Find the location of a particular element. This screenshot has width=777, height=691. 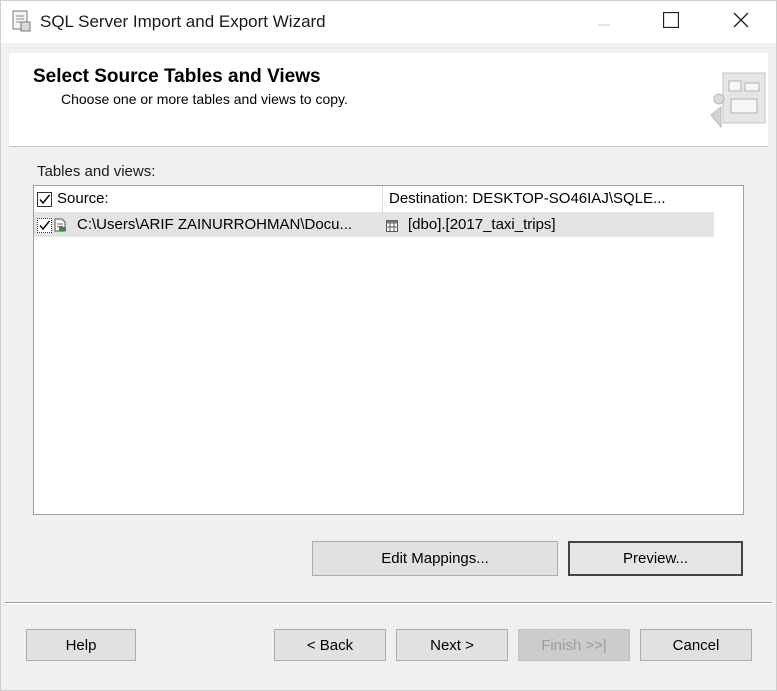

row-destination-table: [dbo].[2017_taxi_trips] is located at coordinates (482, 224).